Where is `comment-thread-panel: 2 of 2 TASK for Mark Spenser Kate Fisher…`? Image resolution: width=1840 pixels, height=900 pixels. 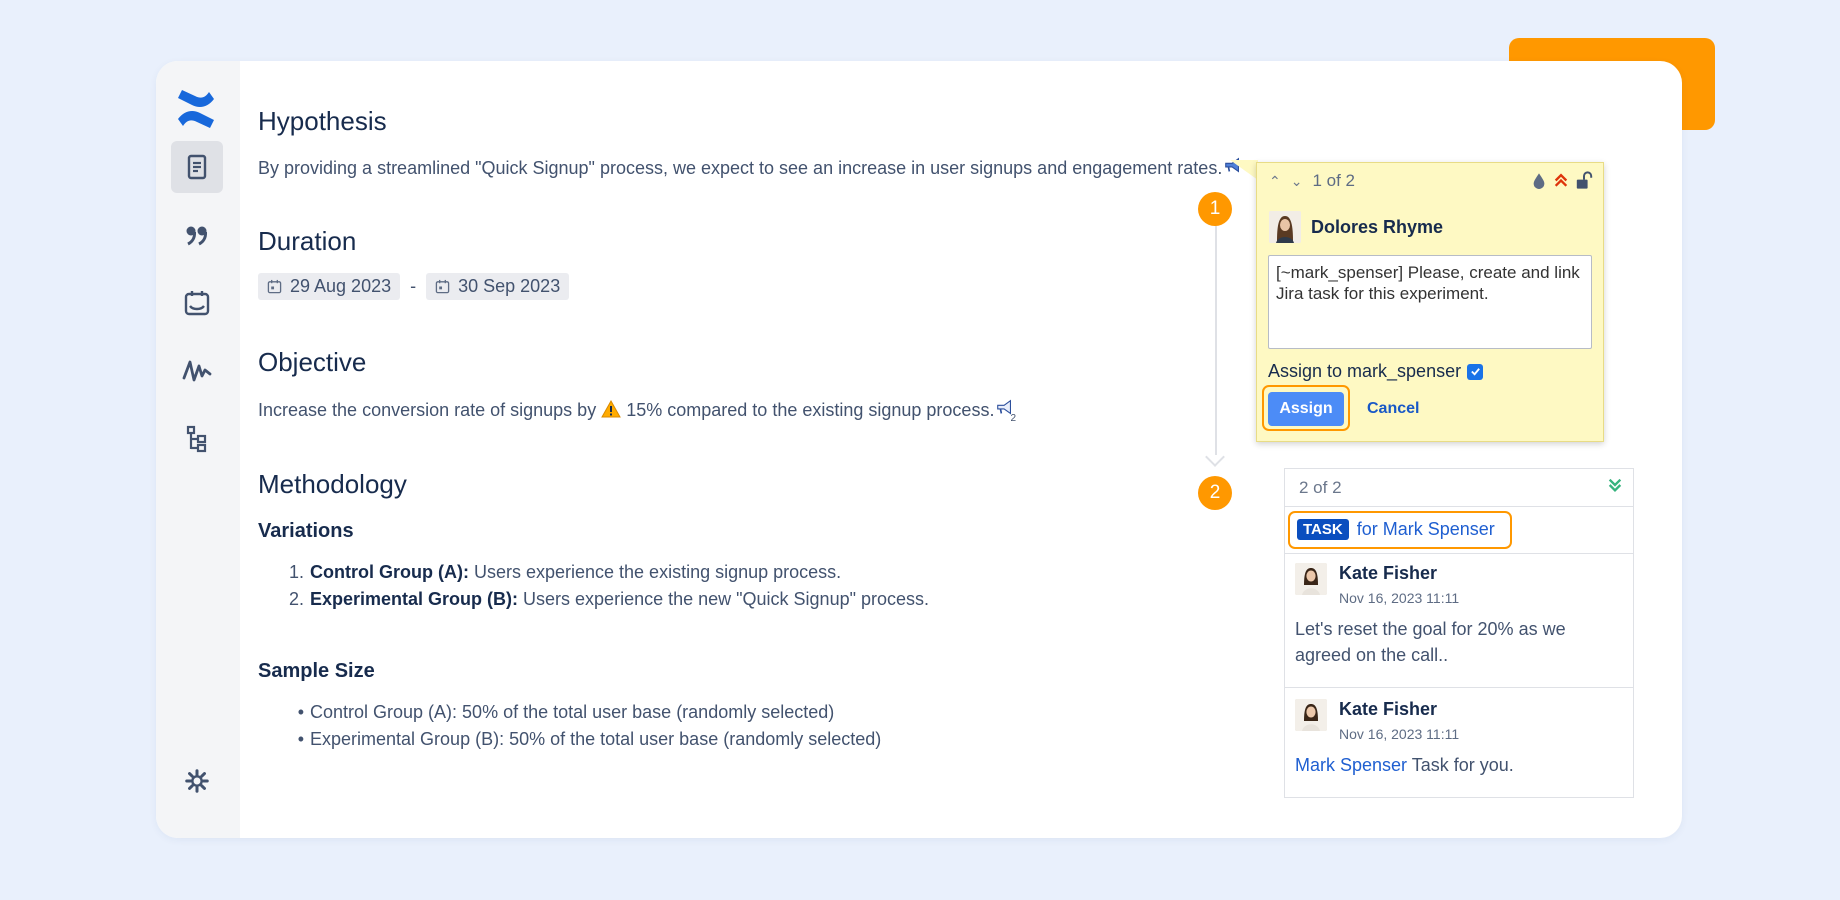 comment-thread-panel: 2 of 2 TASK for Mark Spenser Kate Fisher… is located at coordinates (1459, 633).